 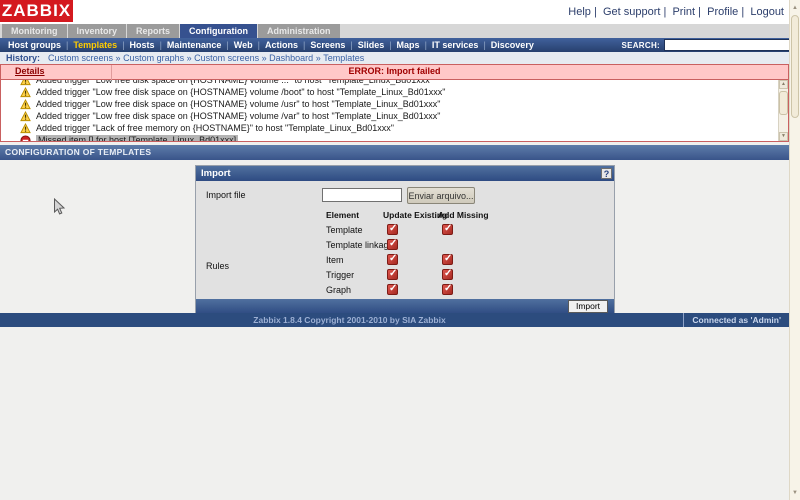 What do you see at coordinates (218, 266) in the screenshot?
I see `rules-label: Rules` at bounding box center [218, 266].